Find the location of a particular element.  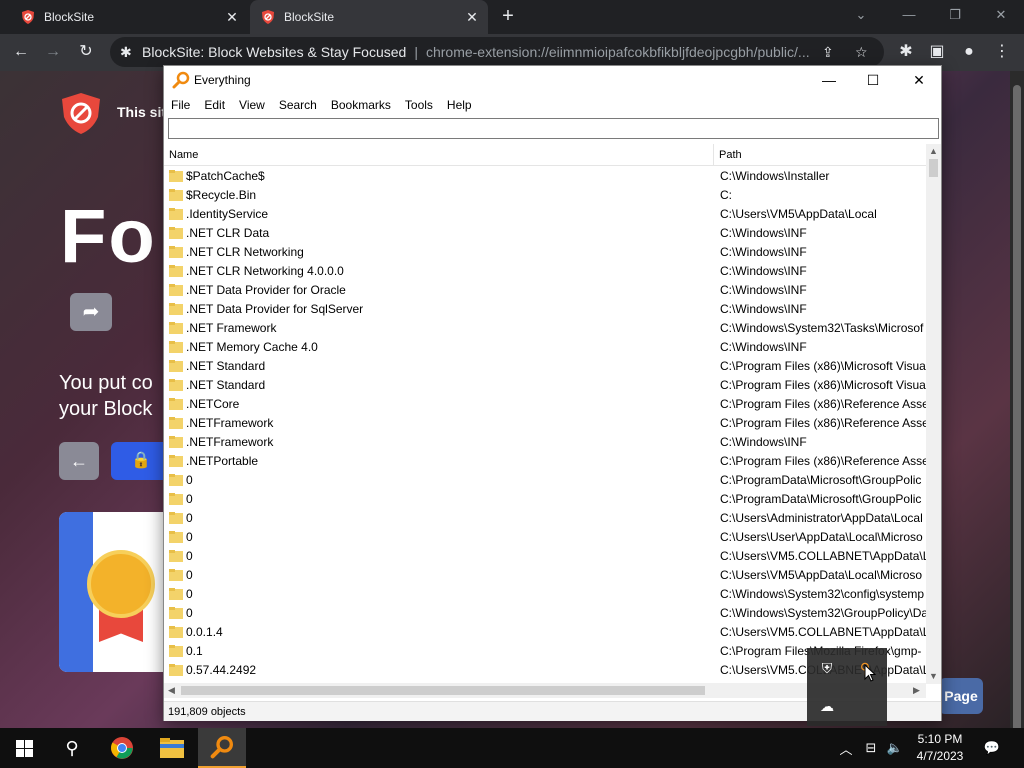

back-button: ← is located at coordinates (79, 461).